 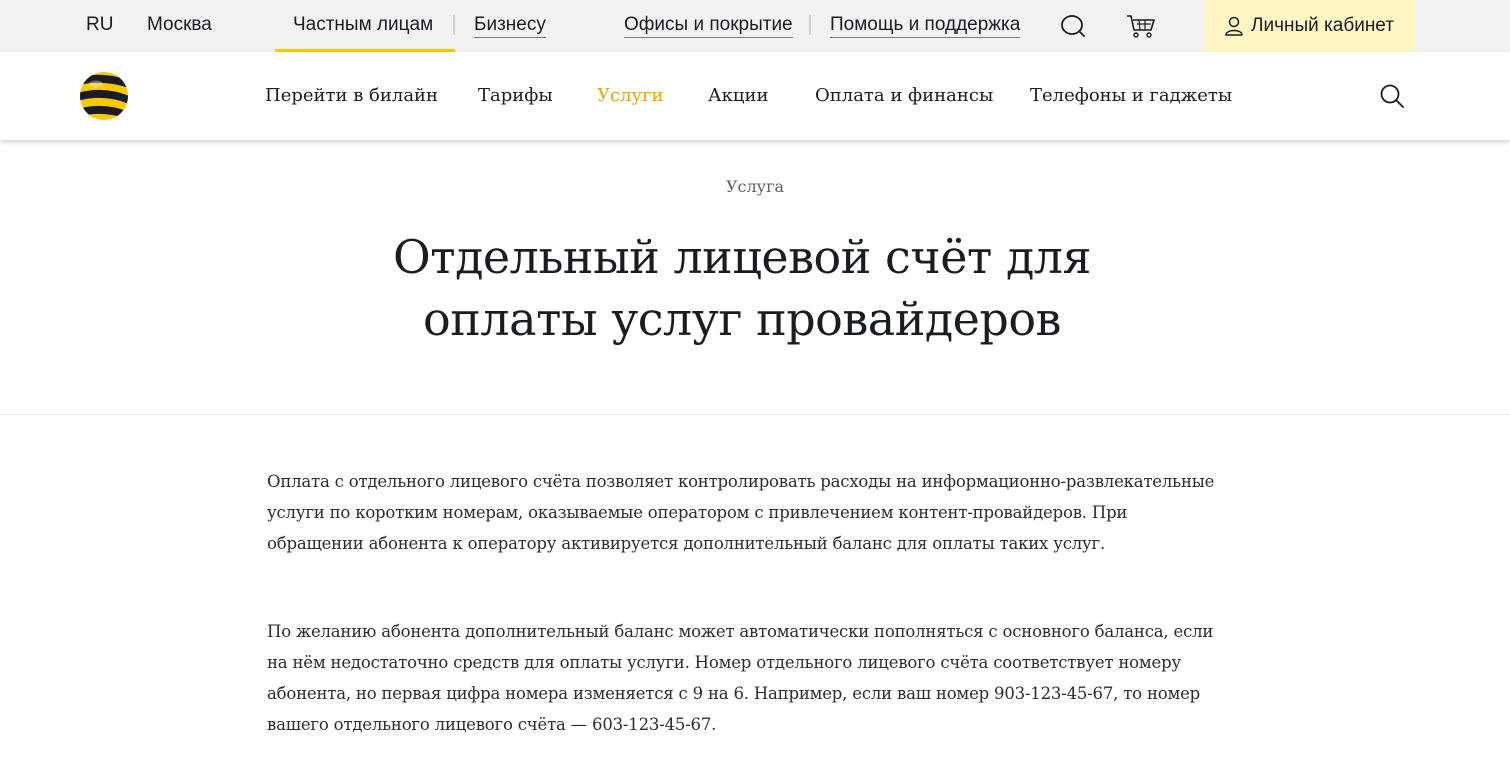 I want to click on beeline-logo, so click(x=104, y=96).